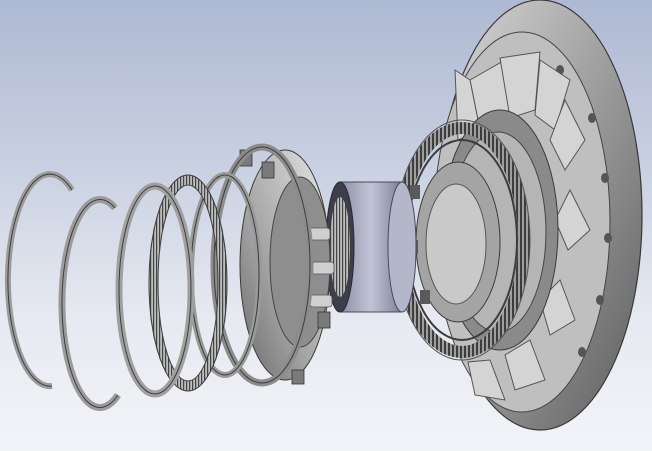 Image resolution: width=652 pixels, height=451 pixels. I want to click on bearing-sleeve, so click(371, 247).